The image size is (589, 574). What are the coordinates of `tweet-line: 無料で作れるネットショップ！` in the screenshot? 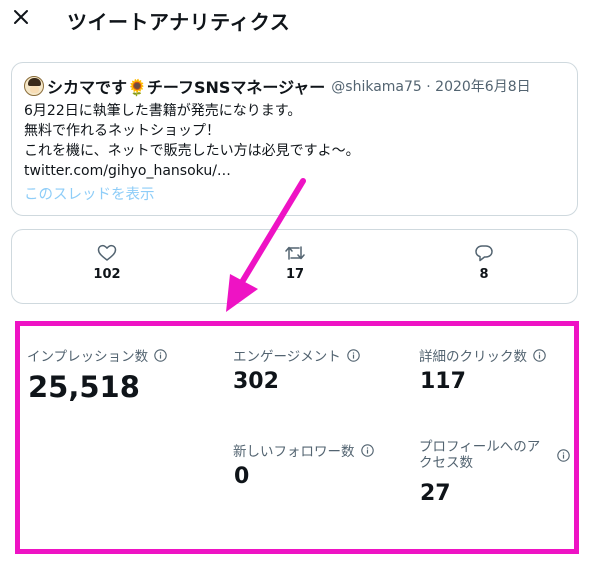 It's located at (122, 131).